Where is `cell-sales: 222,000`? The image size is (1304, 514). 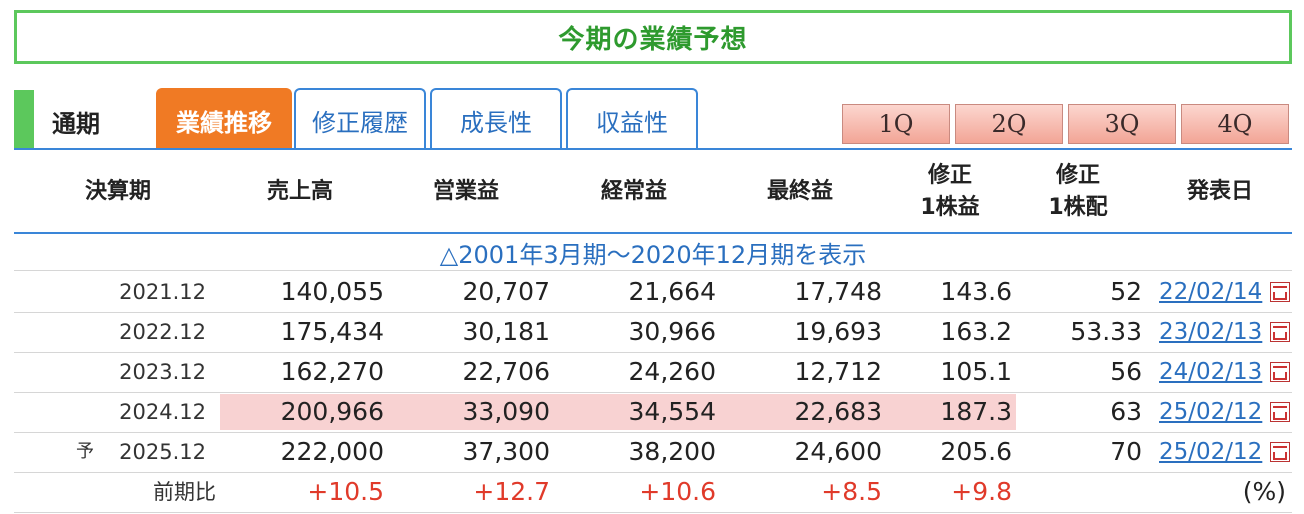
cell-sales: 222,000 is located at coordinates (332, 451).